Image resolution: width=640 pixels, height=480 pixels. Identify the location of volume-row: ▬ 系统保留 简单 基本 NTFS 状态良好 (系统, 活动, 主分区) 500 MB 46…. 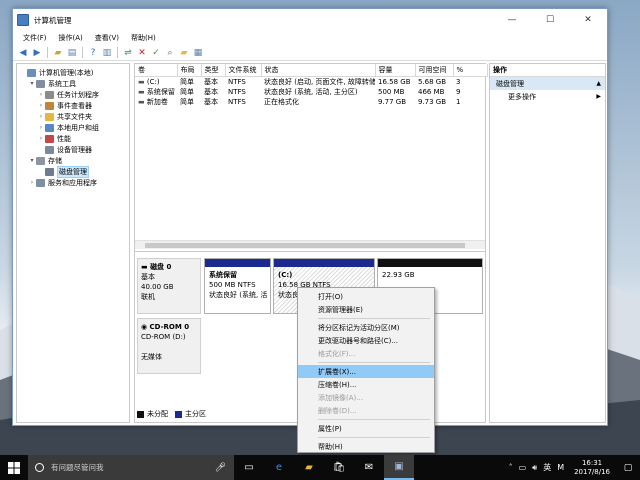
(311, 92).